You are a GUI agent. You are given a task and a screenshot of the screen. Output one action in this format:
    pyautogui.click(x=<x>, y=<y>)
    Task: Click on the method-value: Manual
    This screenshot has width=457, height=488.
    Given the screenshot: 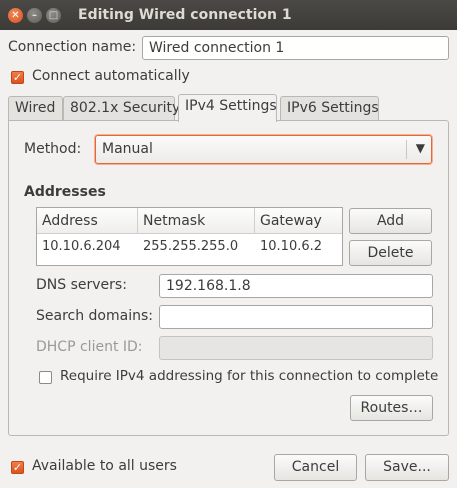 What is the action you would take?
    pyautogui.click(x=127, y=149)
    